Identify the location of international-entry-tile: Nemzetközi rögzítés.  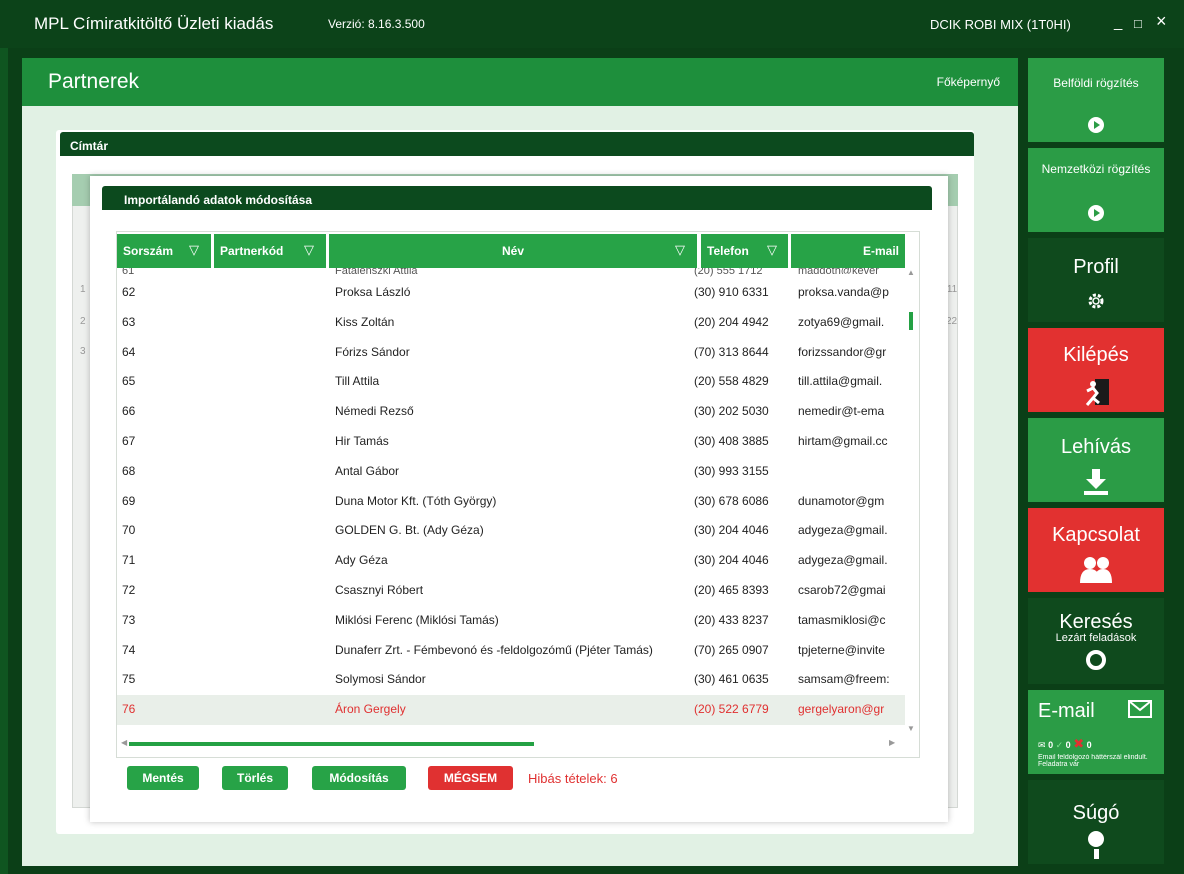
(1096, 190).